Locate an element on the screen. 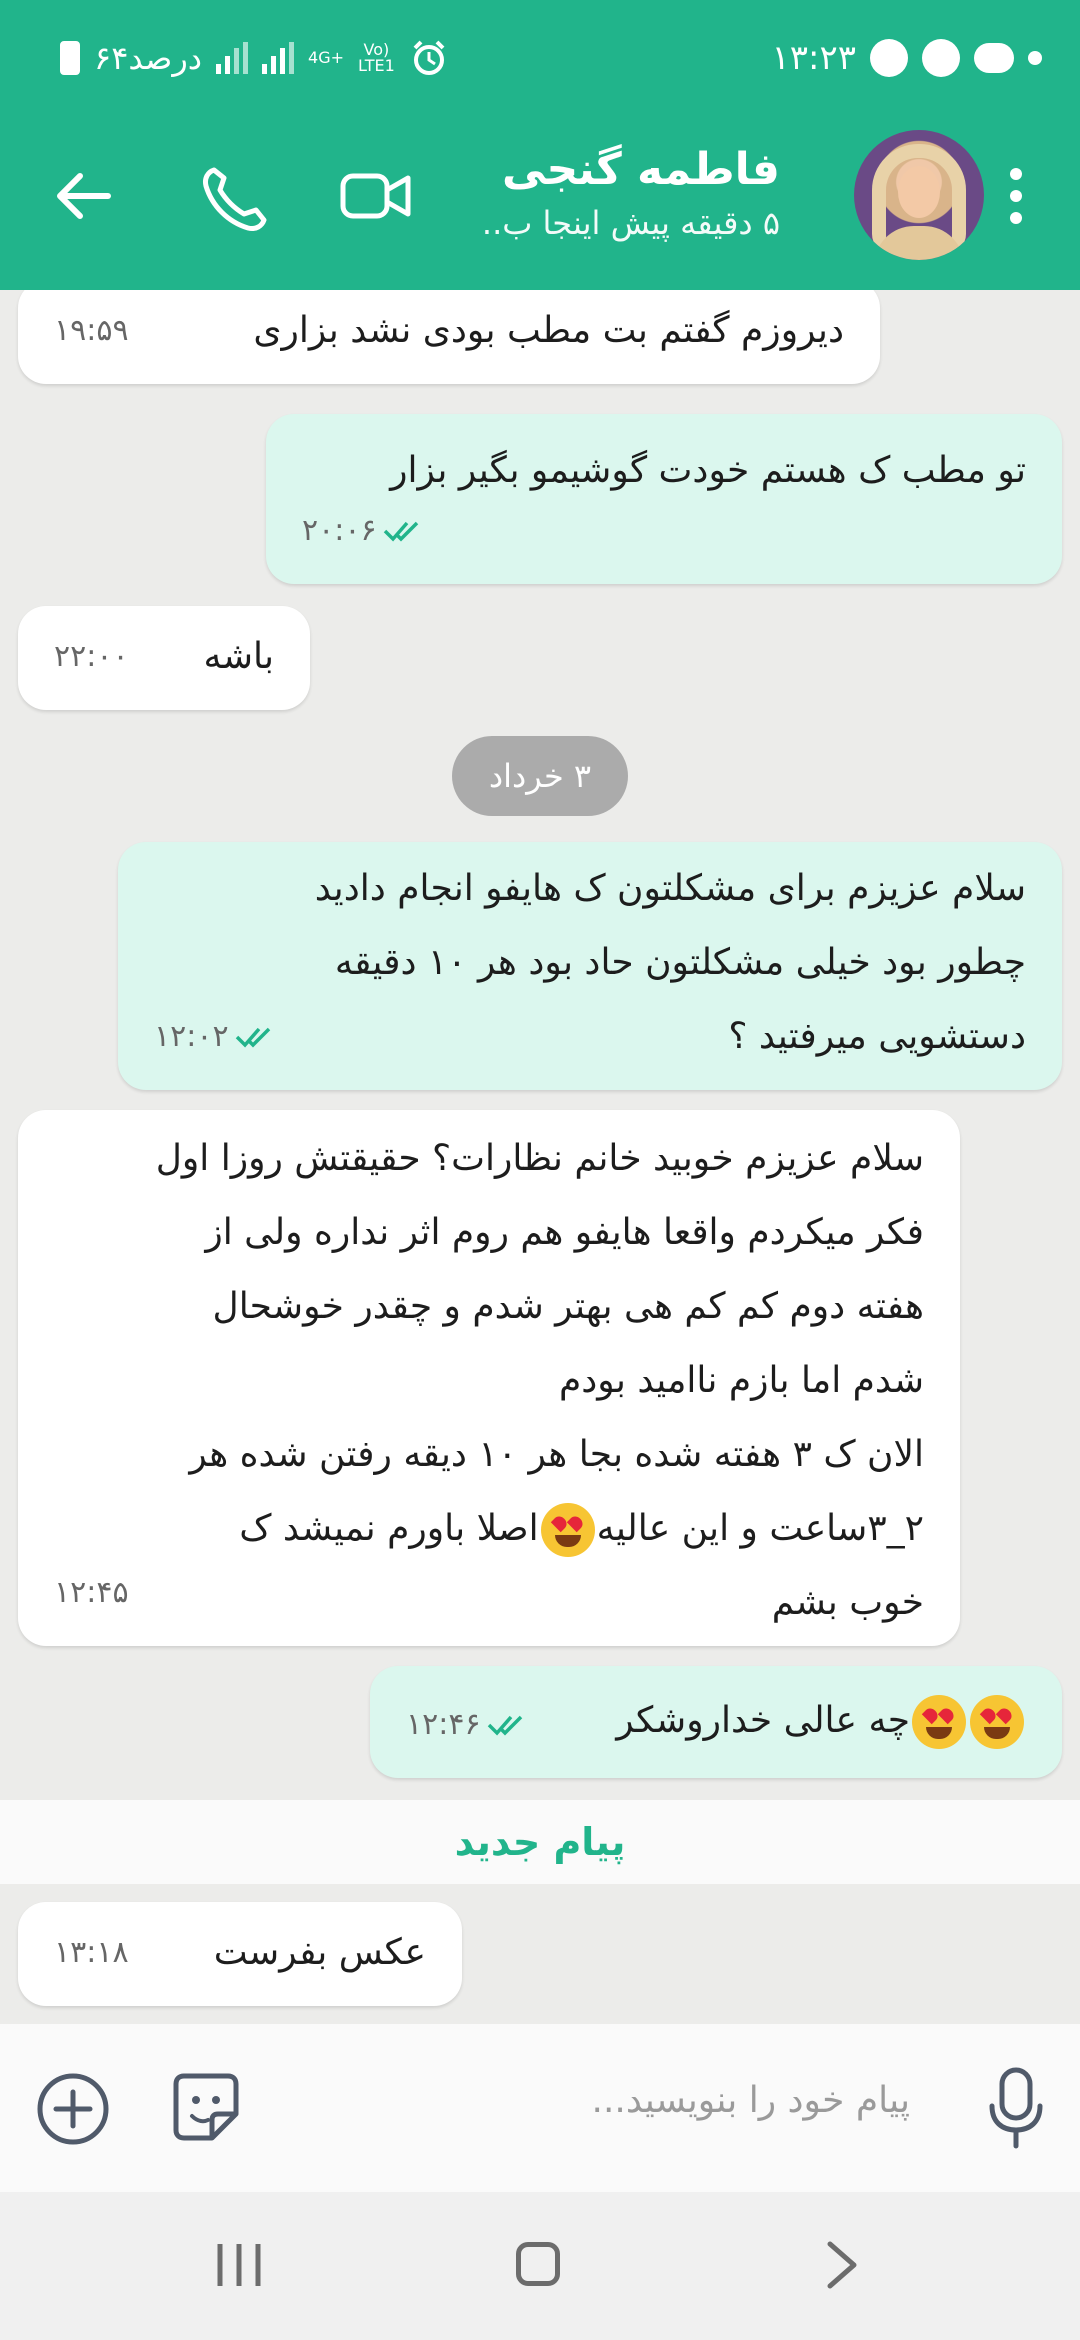  message-meta: ۲۲:۰۰ is located at coordinates (91, 657).